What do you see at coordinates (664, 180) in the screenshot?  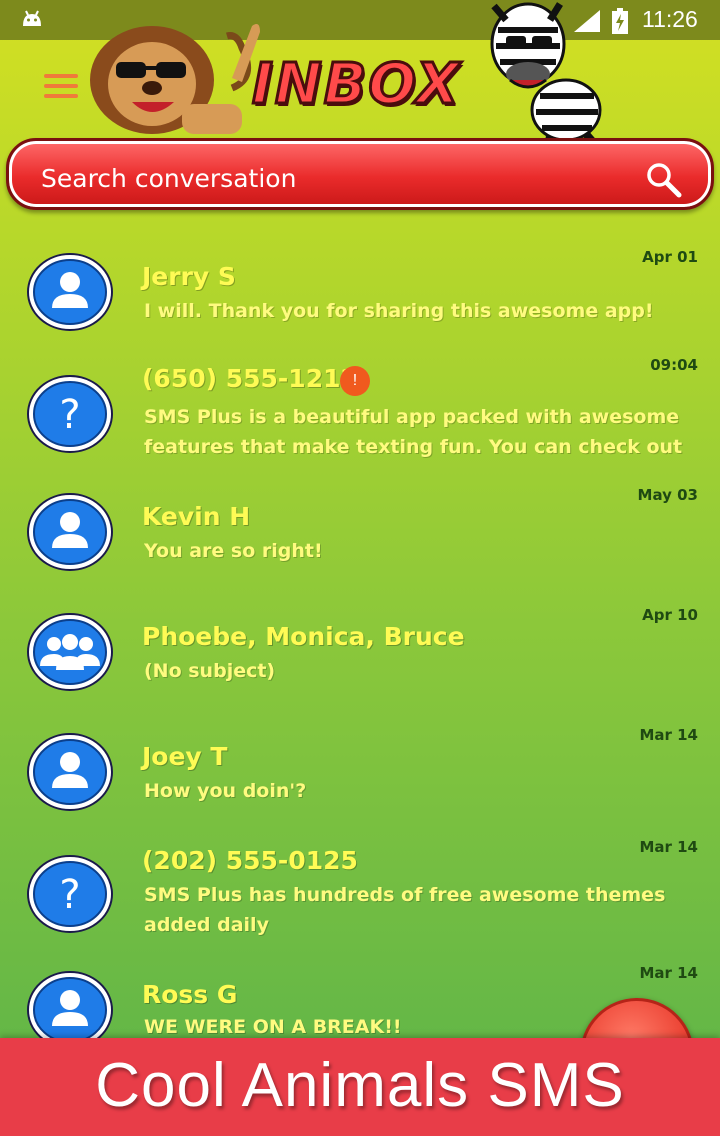 I see `search-icon` at bounding box center [664, 180].